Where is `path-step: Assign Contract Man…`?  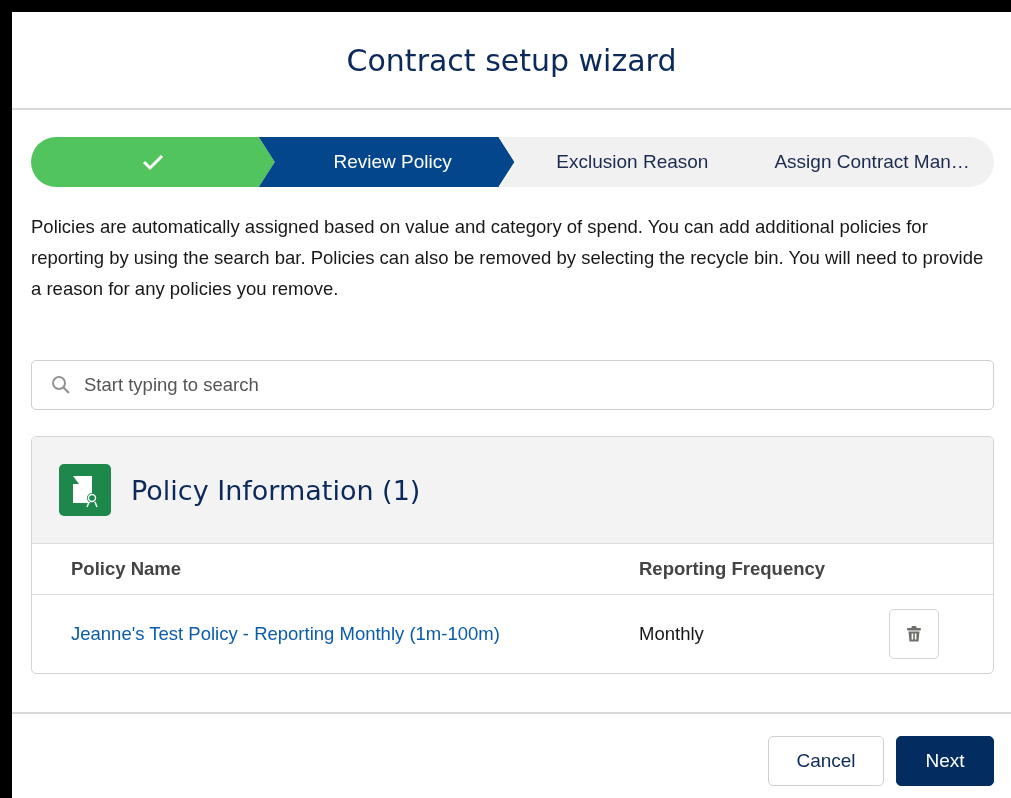
path-step: Assign Contract Man… is located at coordinates (866, 162).